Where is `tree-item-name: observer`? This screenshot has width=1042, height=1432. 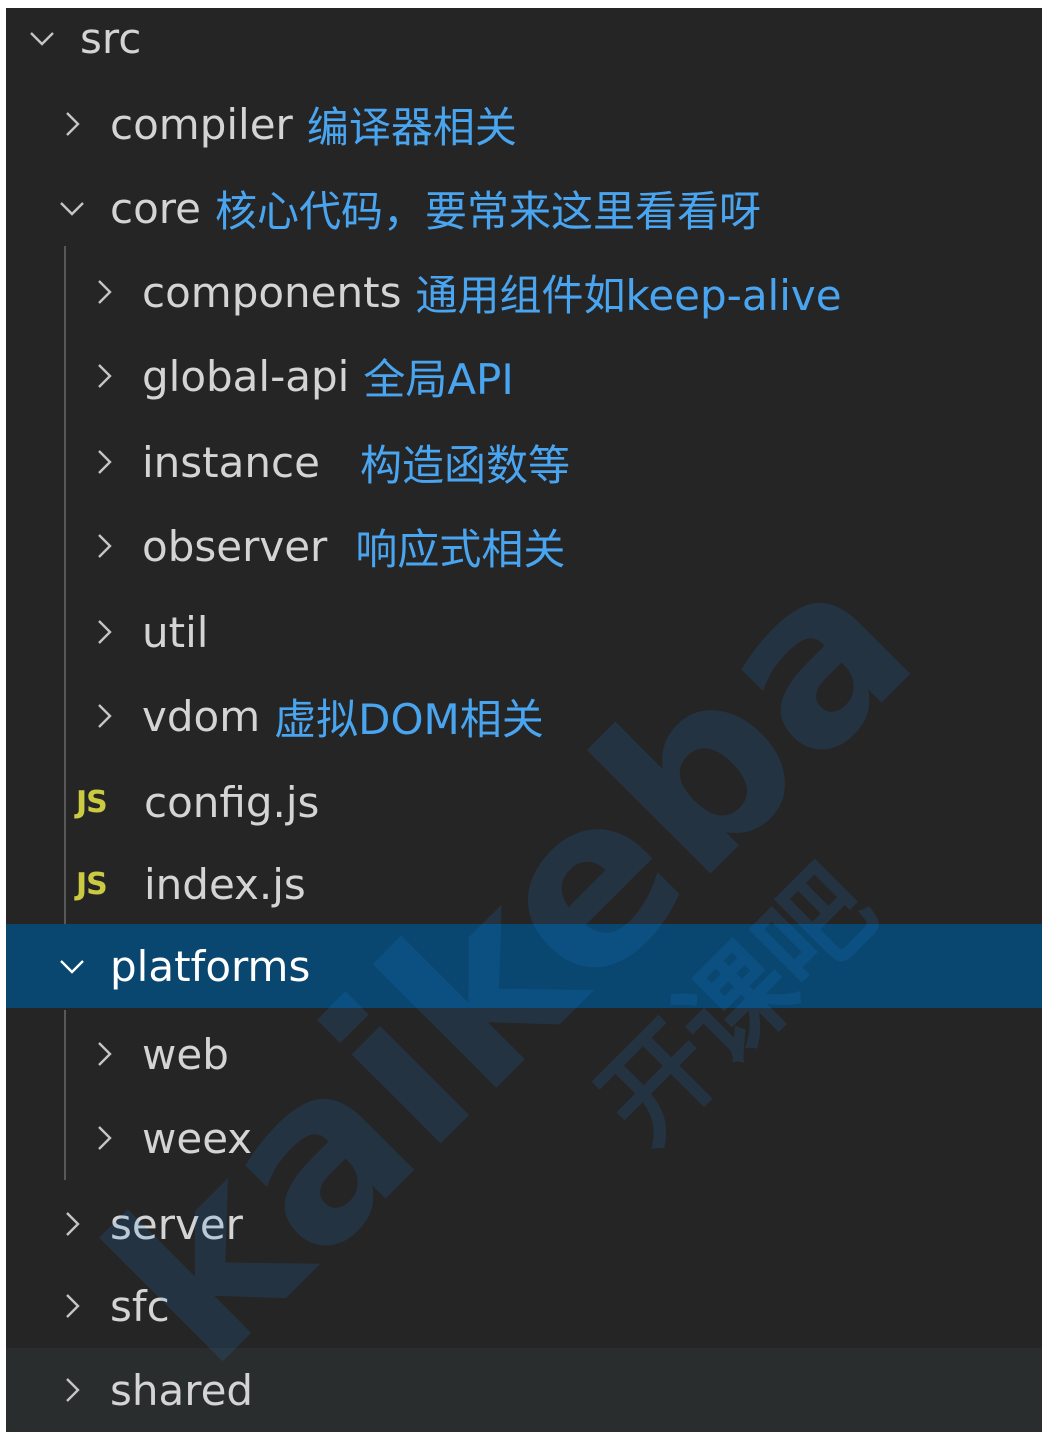
tree-item-name: observer is located at coordinates (235, 546).